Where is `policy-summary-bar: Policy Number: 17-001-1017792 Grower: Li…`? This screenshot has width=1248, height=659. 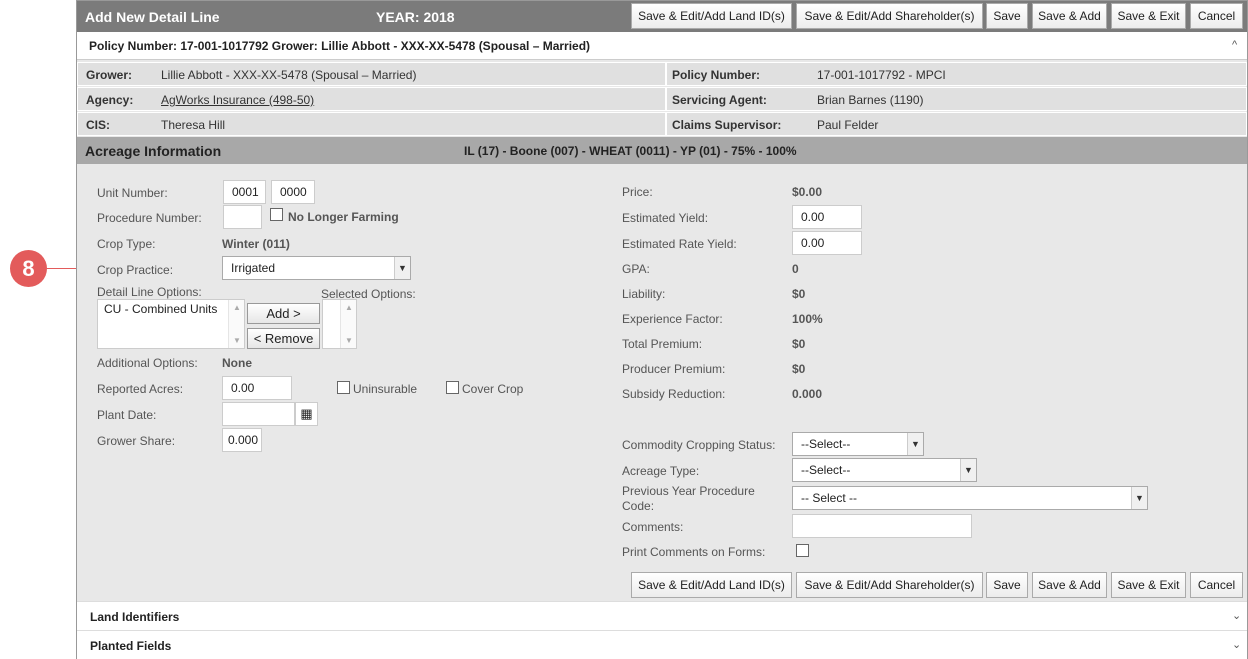
policy-summary-bar: Policy Number: 17-001-1017792 Grower: Li… is located at coordinates (662, 46).